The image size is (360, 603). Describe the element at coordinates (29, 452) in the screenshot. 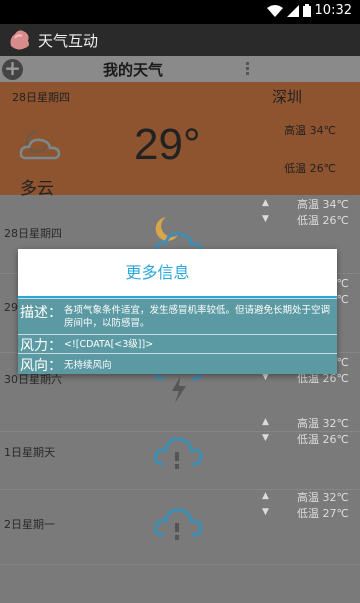

I see `forecast-date: 1日星期天` at that location.